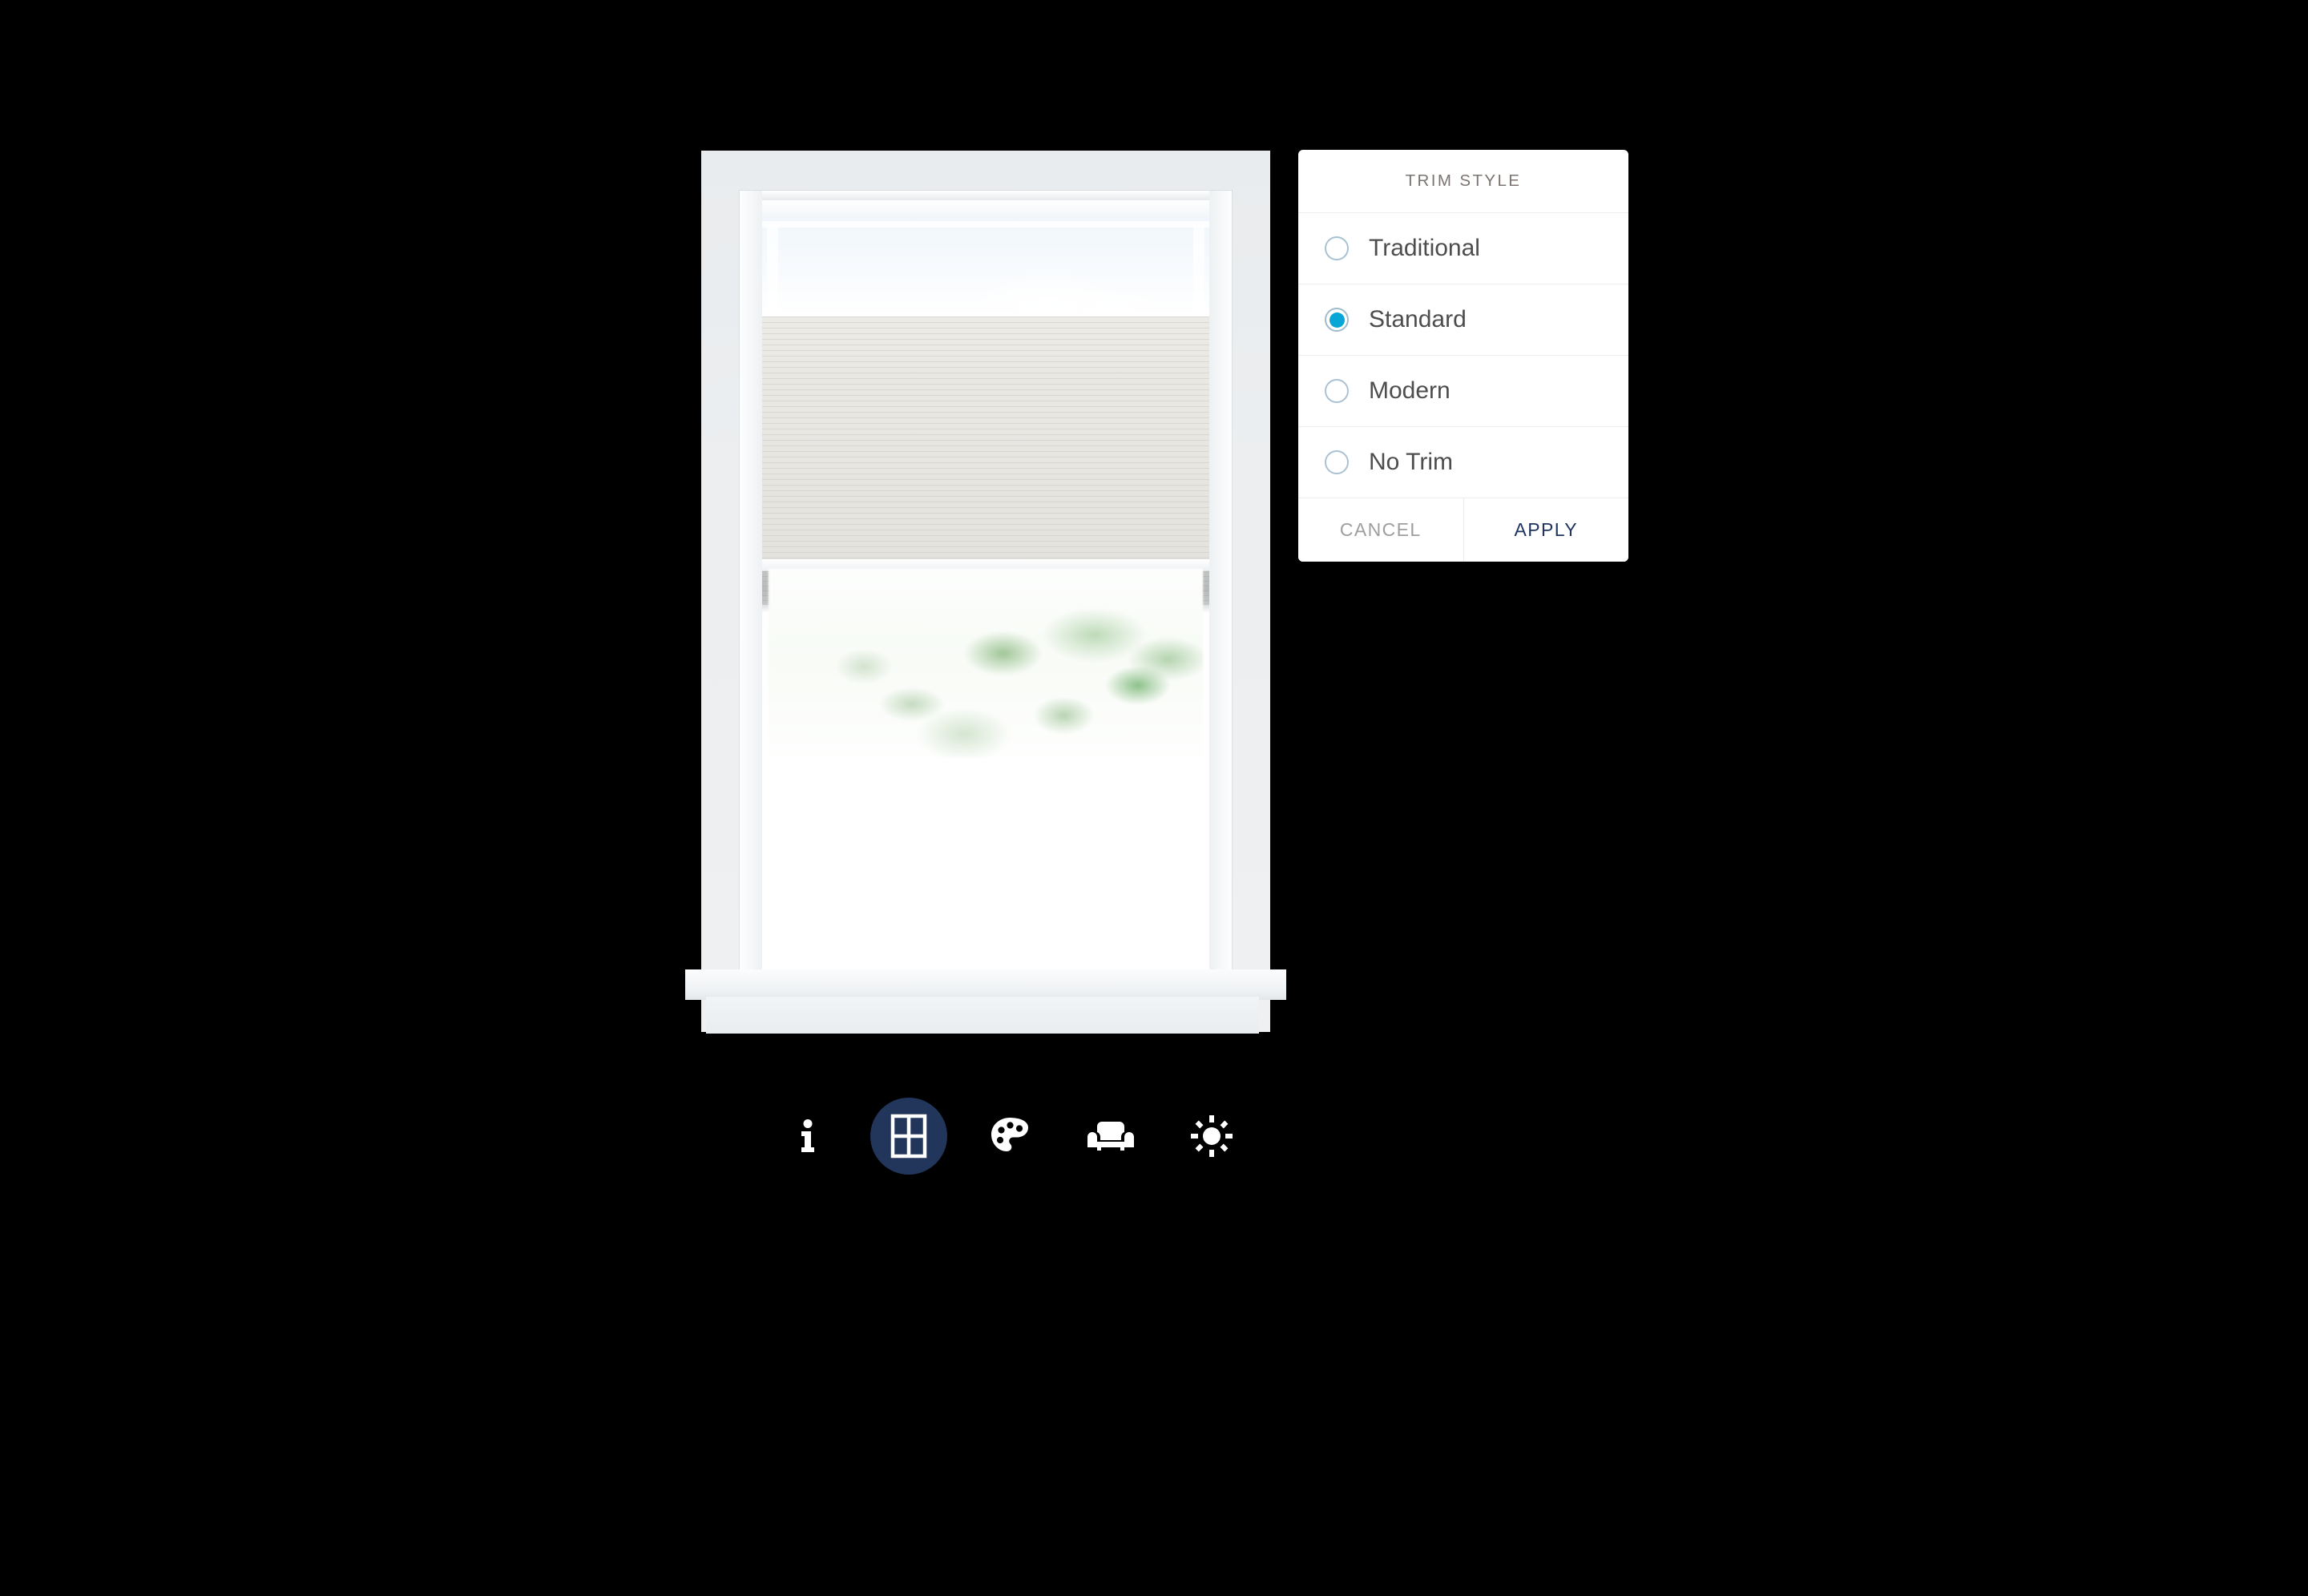 This screenshot has height=1596, width=2308. I want to click on window-casing-trim, so click(986, 591).